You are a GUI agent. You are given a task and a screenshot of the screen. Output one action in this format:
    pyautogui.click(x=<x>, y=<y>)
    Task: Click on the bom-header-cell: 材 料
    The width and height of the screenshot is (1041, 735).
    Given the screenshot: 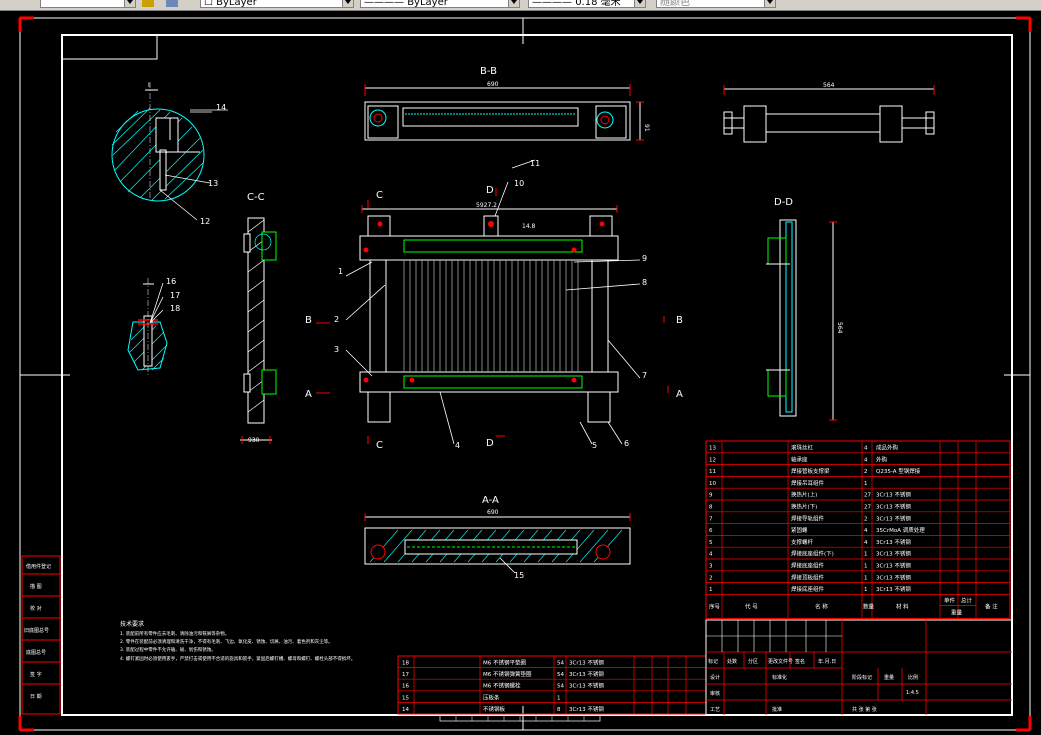 What is the action you would take?
    pyautogui.click(x=902, y=606)
    